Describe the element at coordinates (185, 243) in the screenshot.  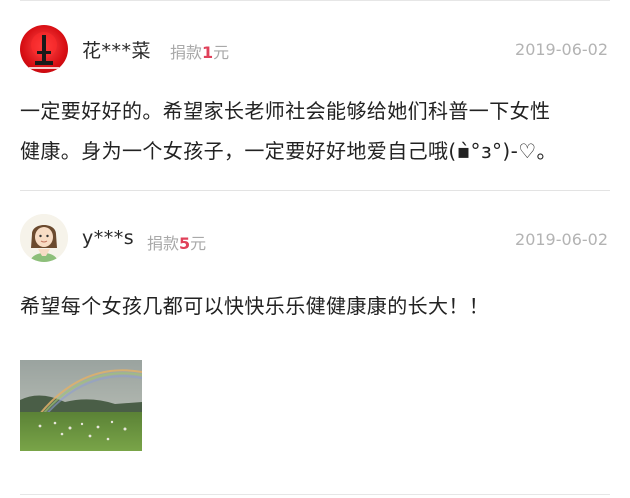
I see `donation-amount: 5` at that location.